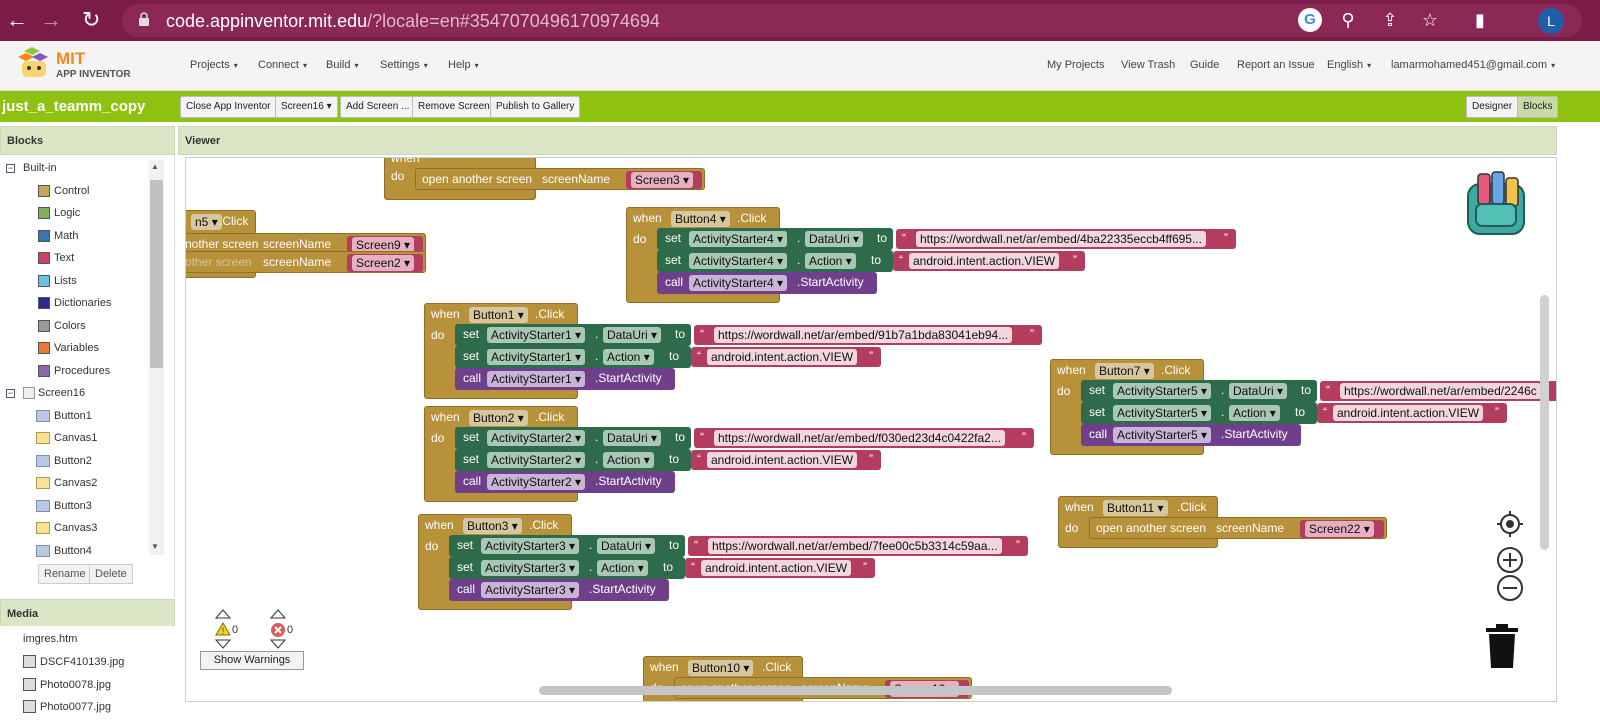 The image size is (1600, 726). Describe the element at coordinates (1348, 20) in the screenshot. I see `zoom-icon: ⚲` at that location.